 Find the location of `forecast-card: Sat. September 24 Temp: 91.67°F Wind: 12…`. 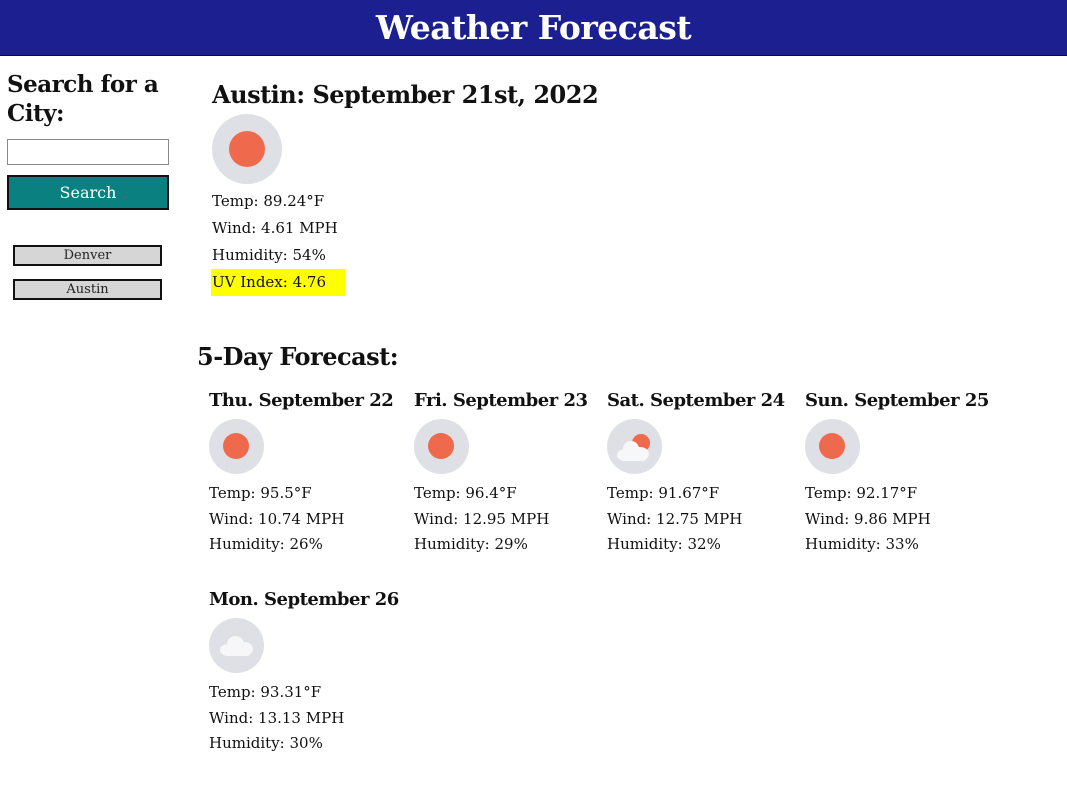

forecast-card: Sat. September 24 Temp: 91.67°F Wind: 12… is located at coordinates (702, 473).